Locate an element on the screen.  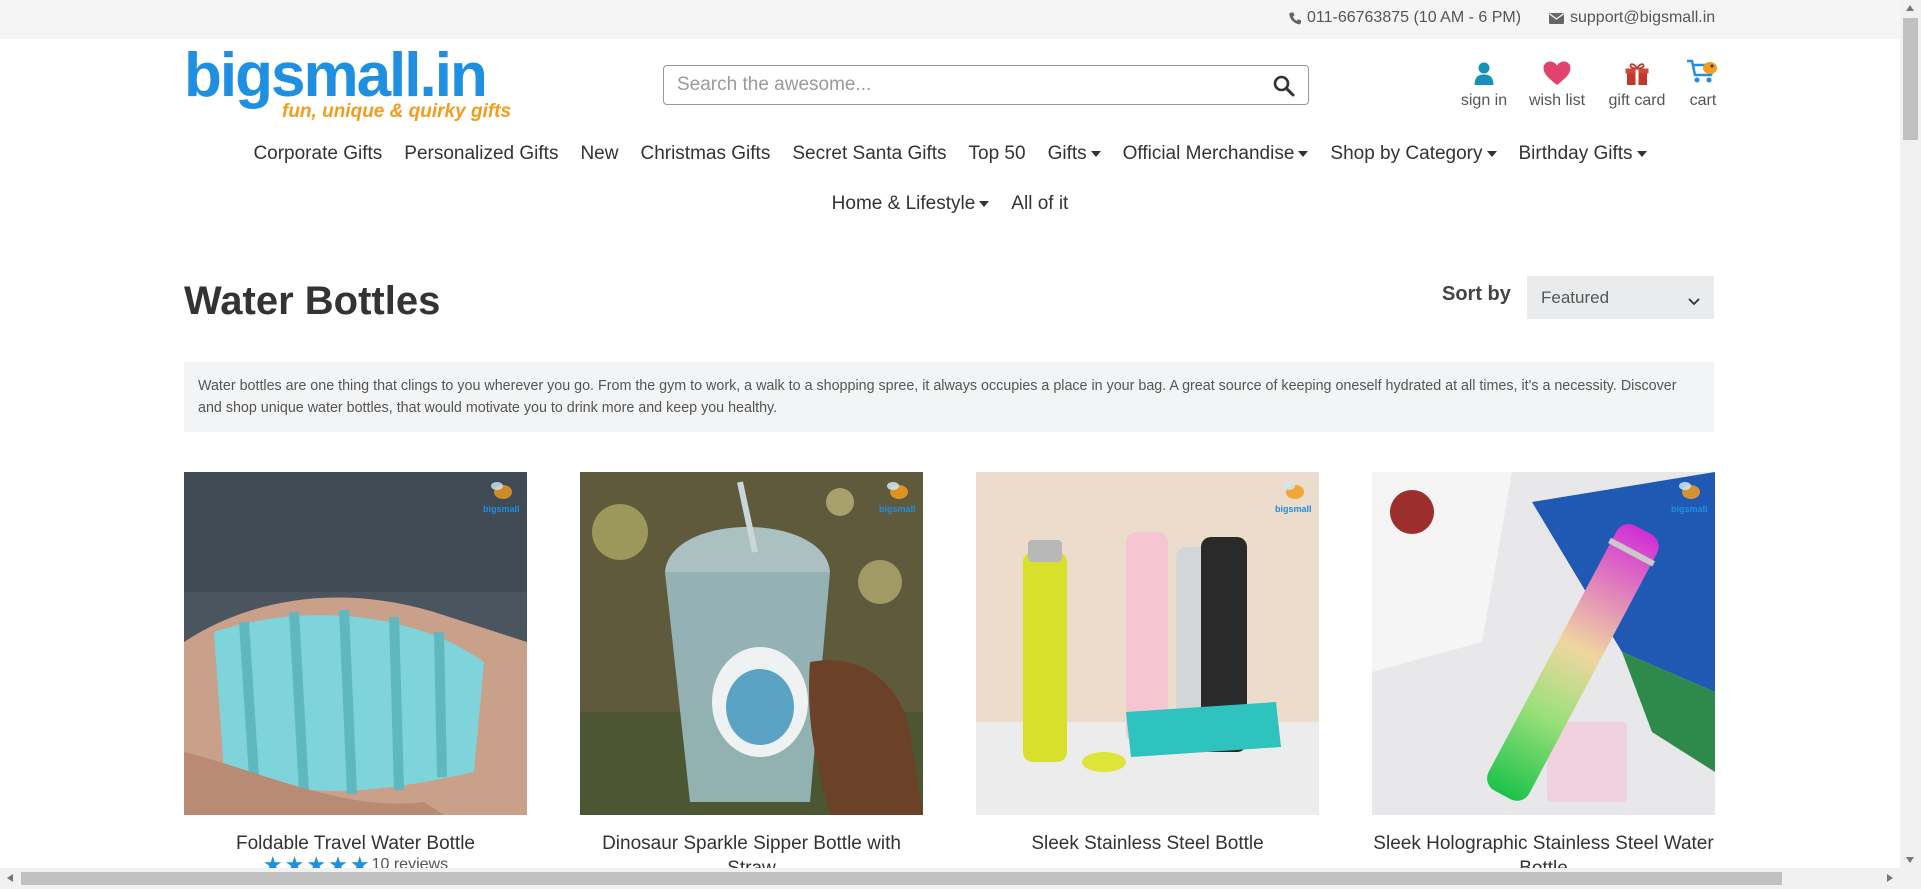
nav-label: Corporate Gifts is located at coordinates (318, 153).